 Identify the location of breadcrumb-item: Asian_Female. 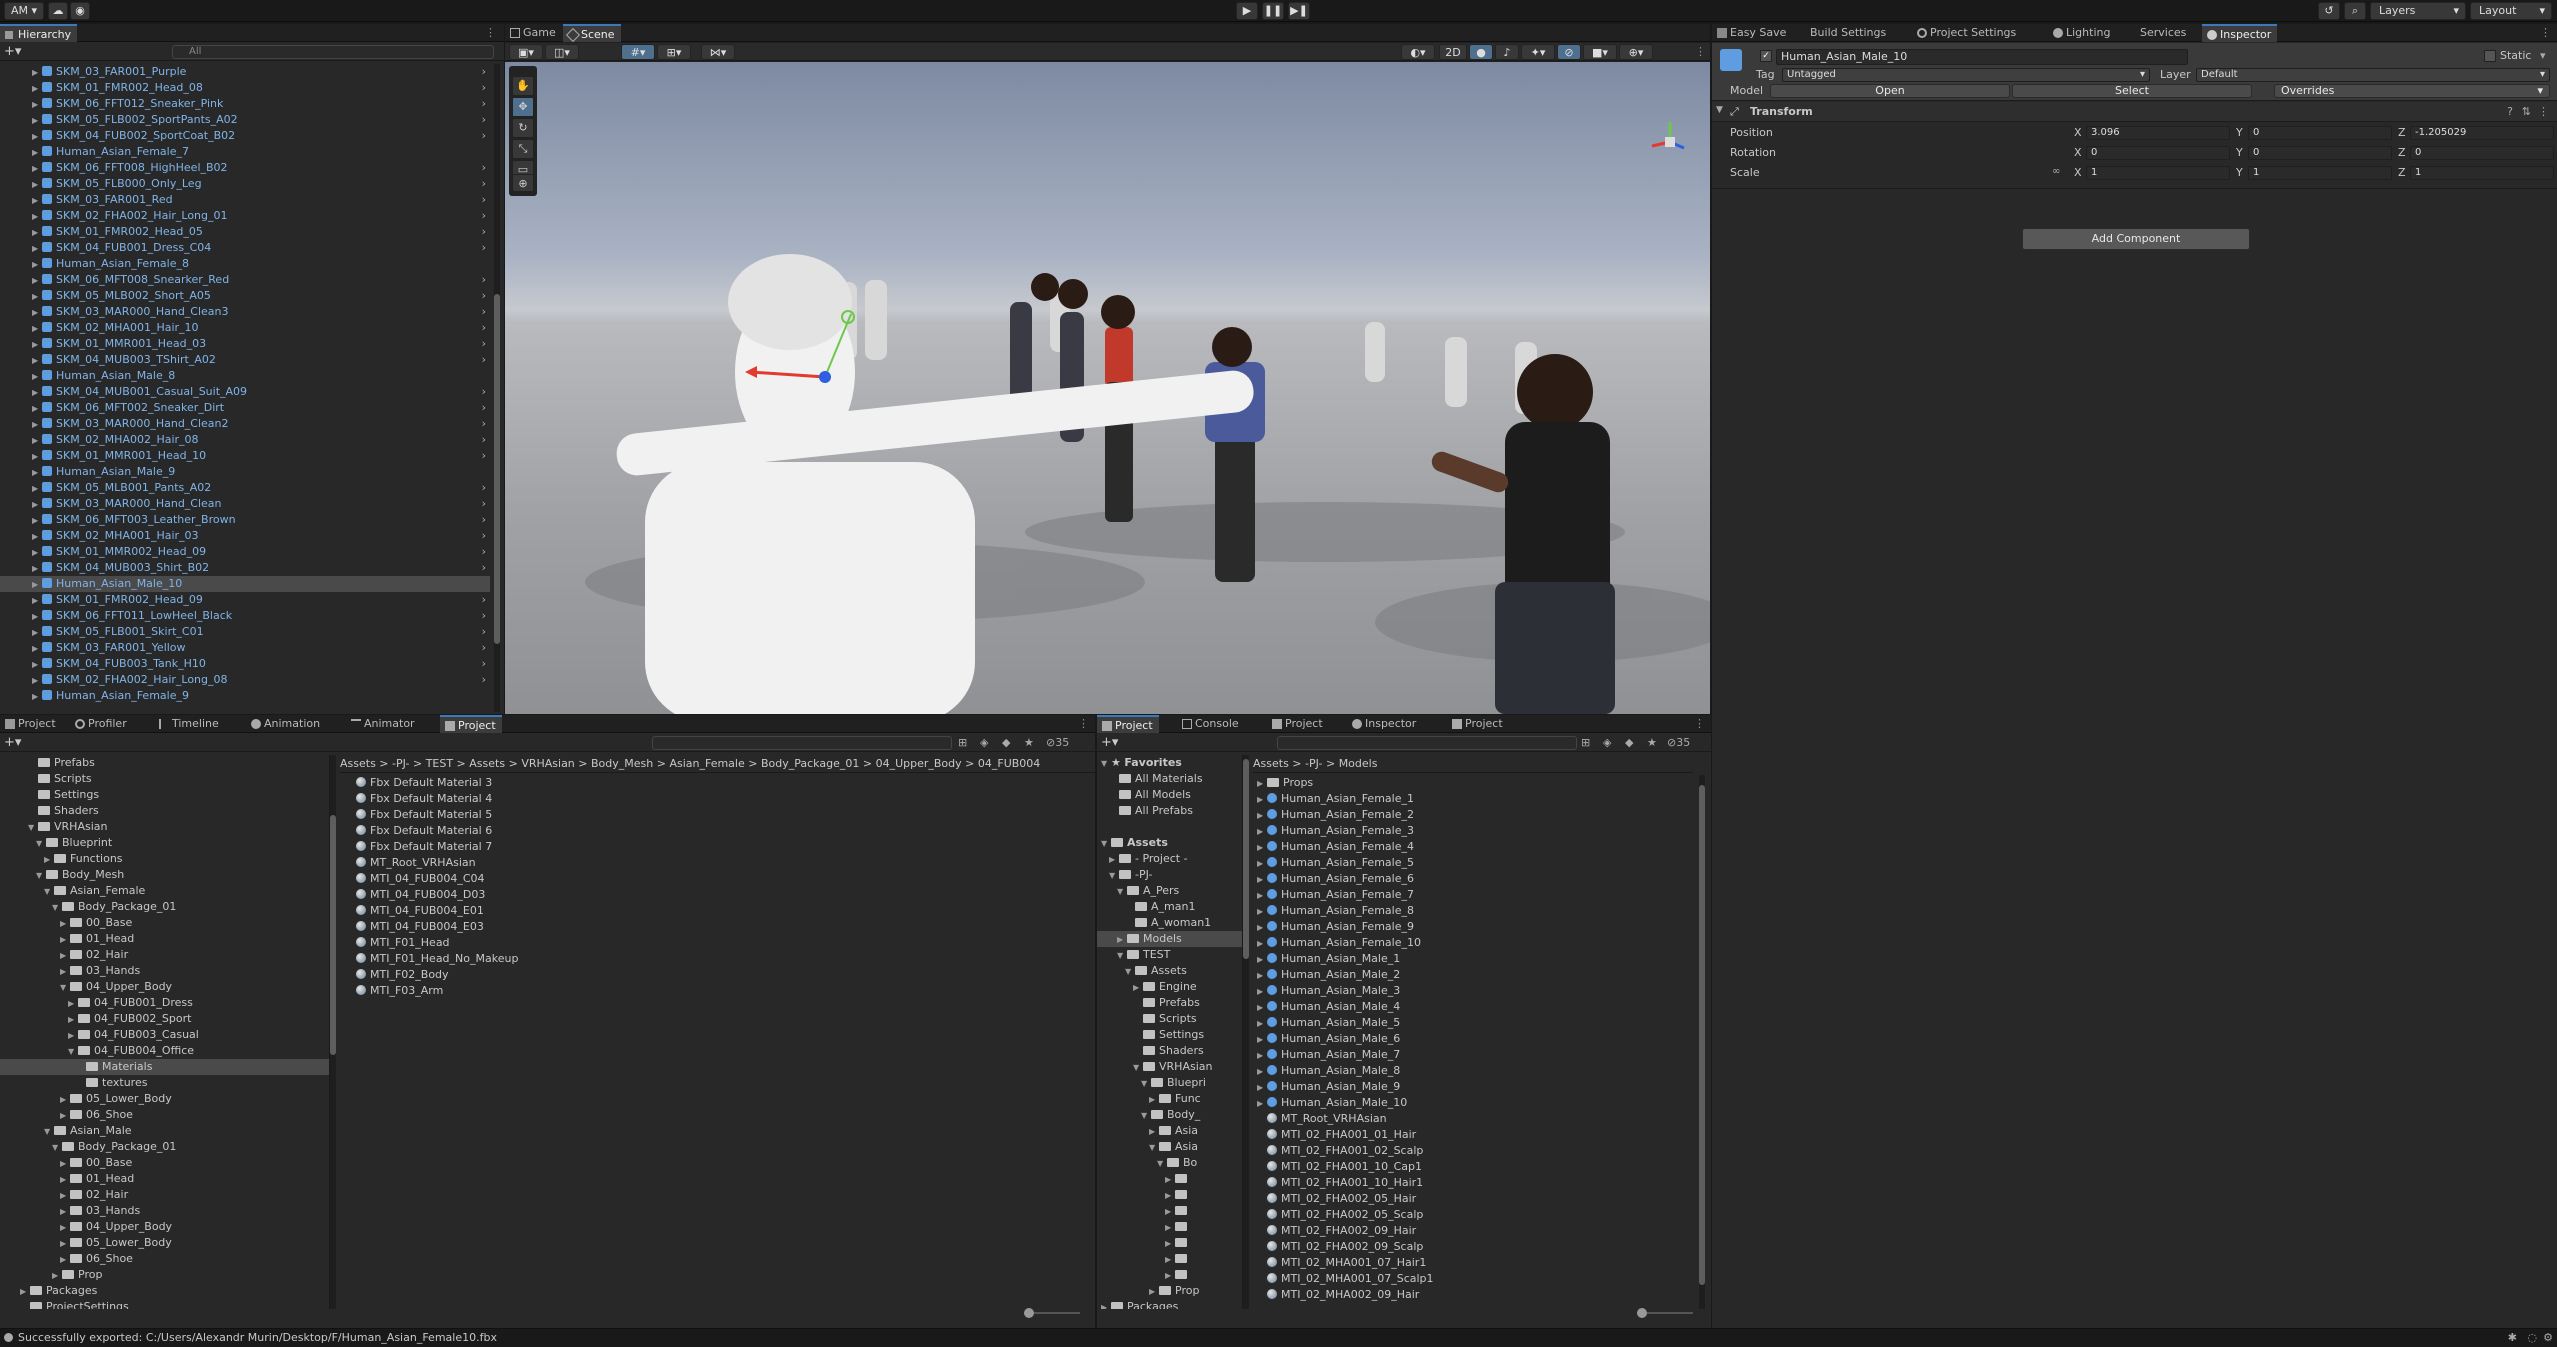
(706, 763).